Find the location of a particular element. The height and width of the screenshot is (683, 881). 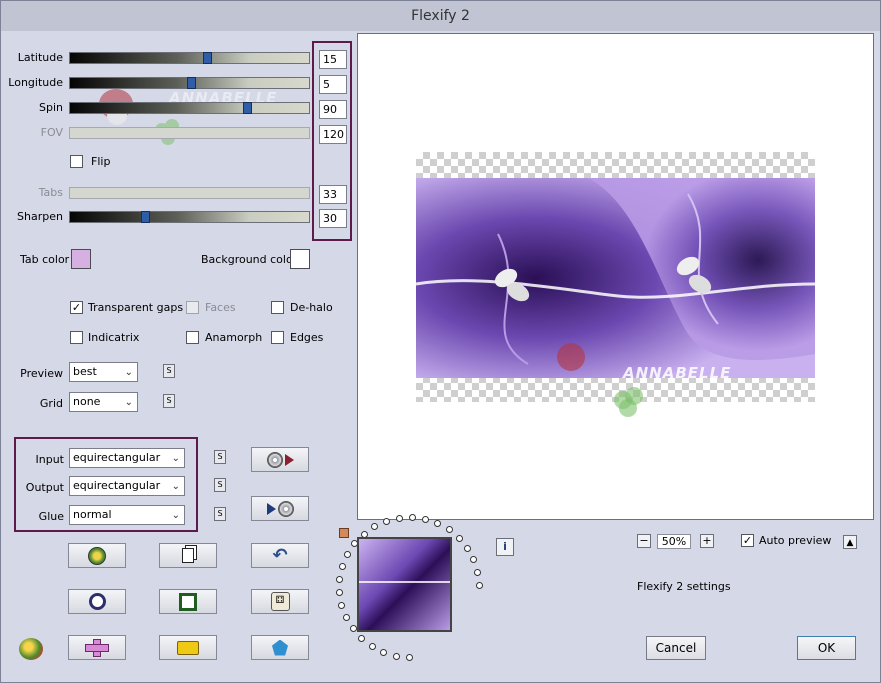

brick-button is located at coordinates (188, 647).